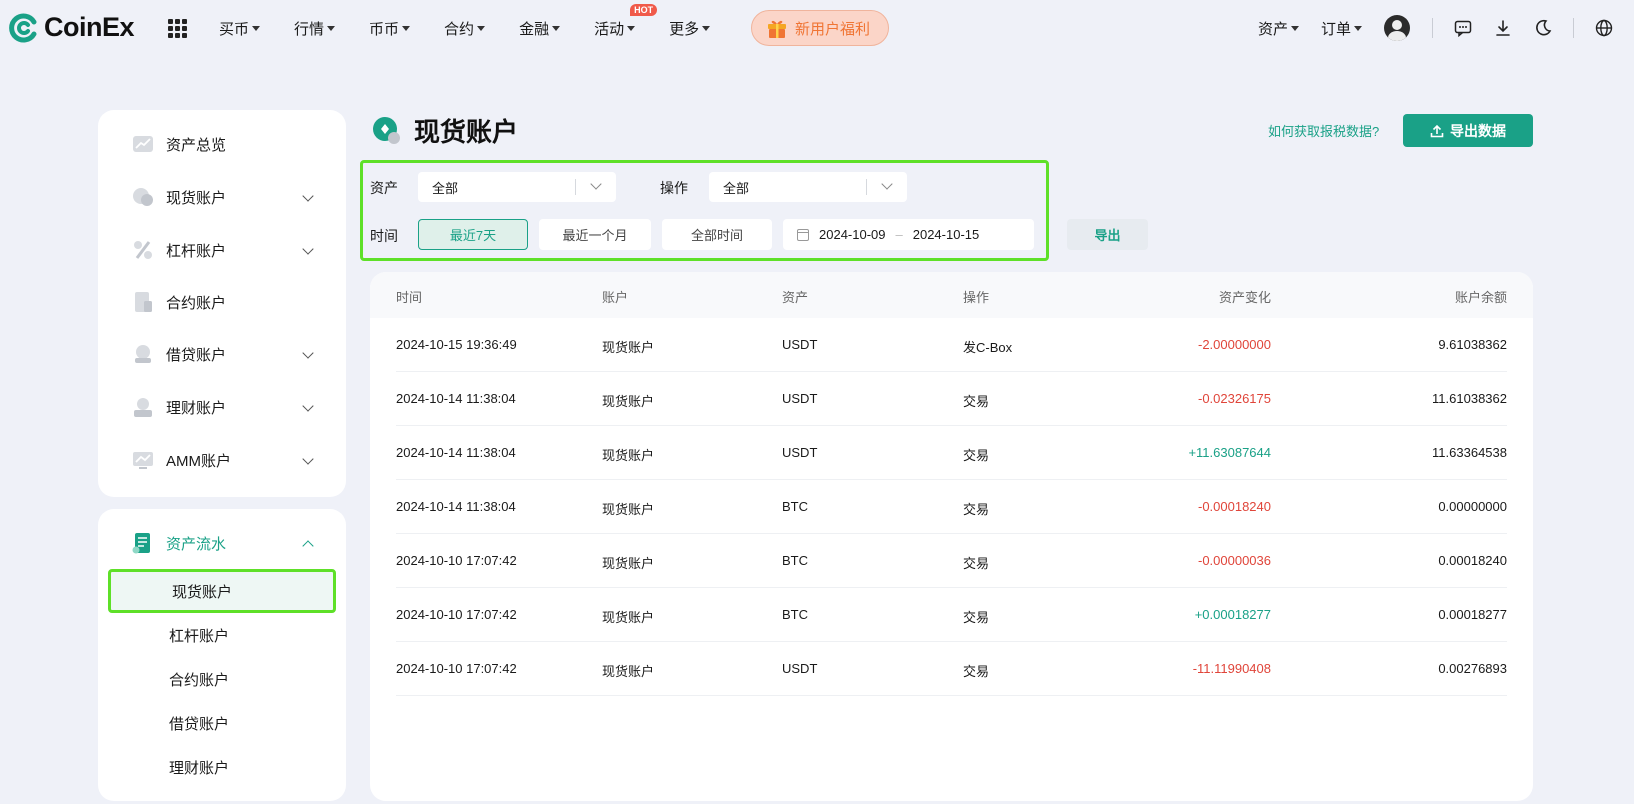 The width and height of the screenshot is (1634, 804). What do you see at coordinates (177, 28) in the screenshot?
I see `apps-grid-icon` at bounding box center [177, 28].